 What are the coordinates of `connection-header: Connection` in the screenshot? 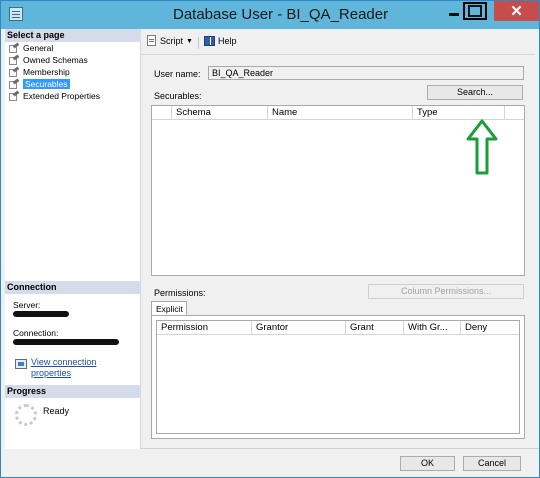 It's located at (73, 287).